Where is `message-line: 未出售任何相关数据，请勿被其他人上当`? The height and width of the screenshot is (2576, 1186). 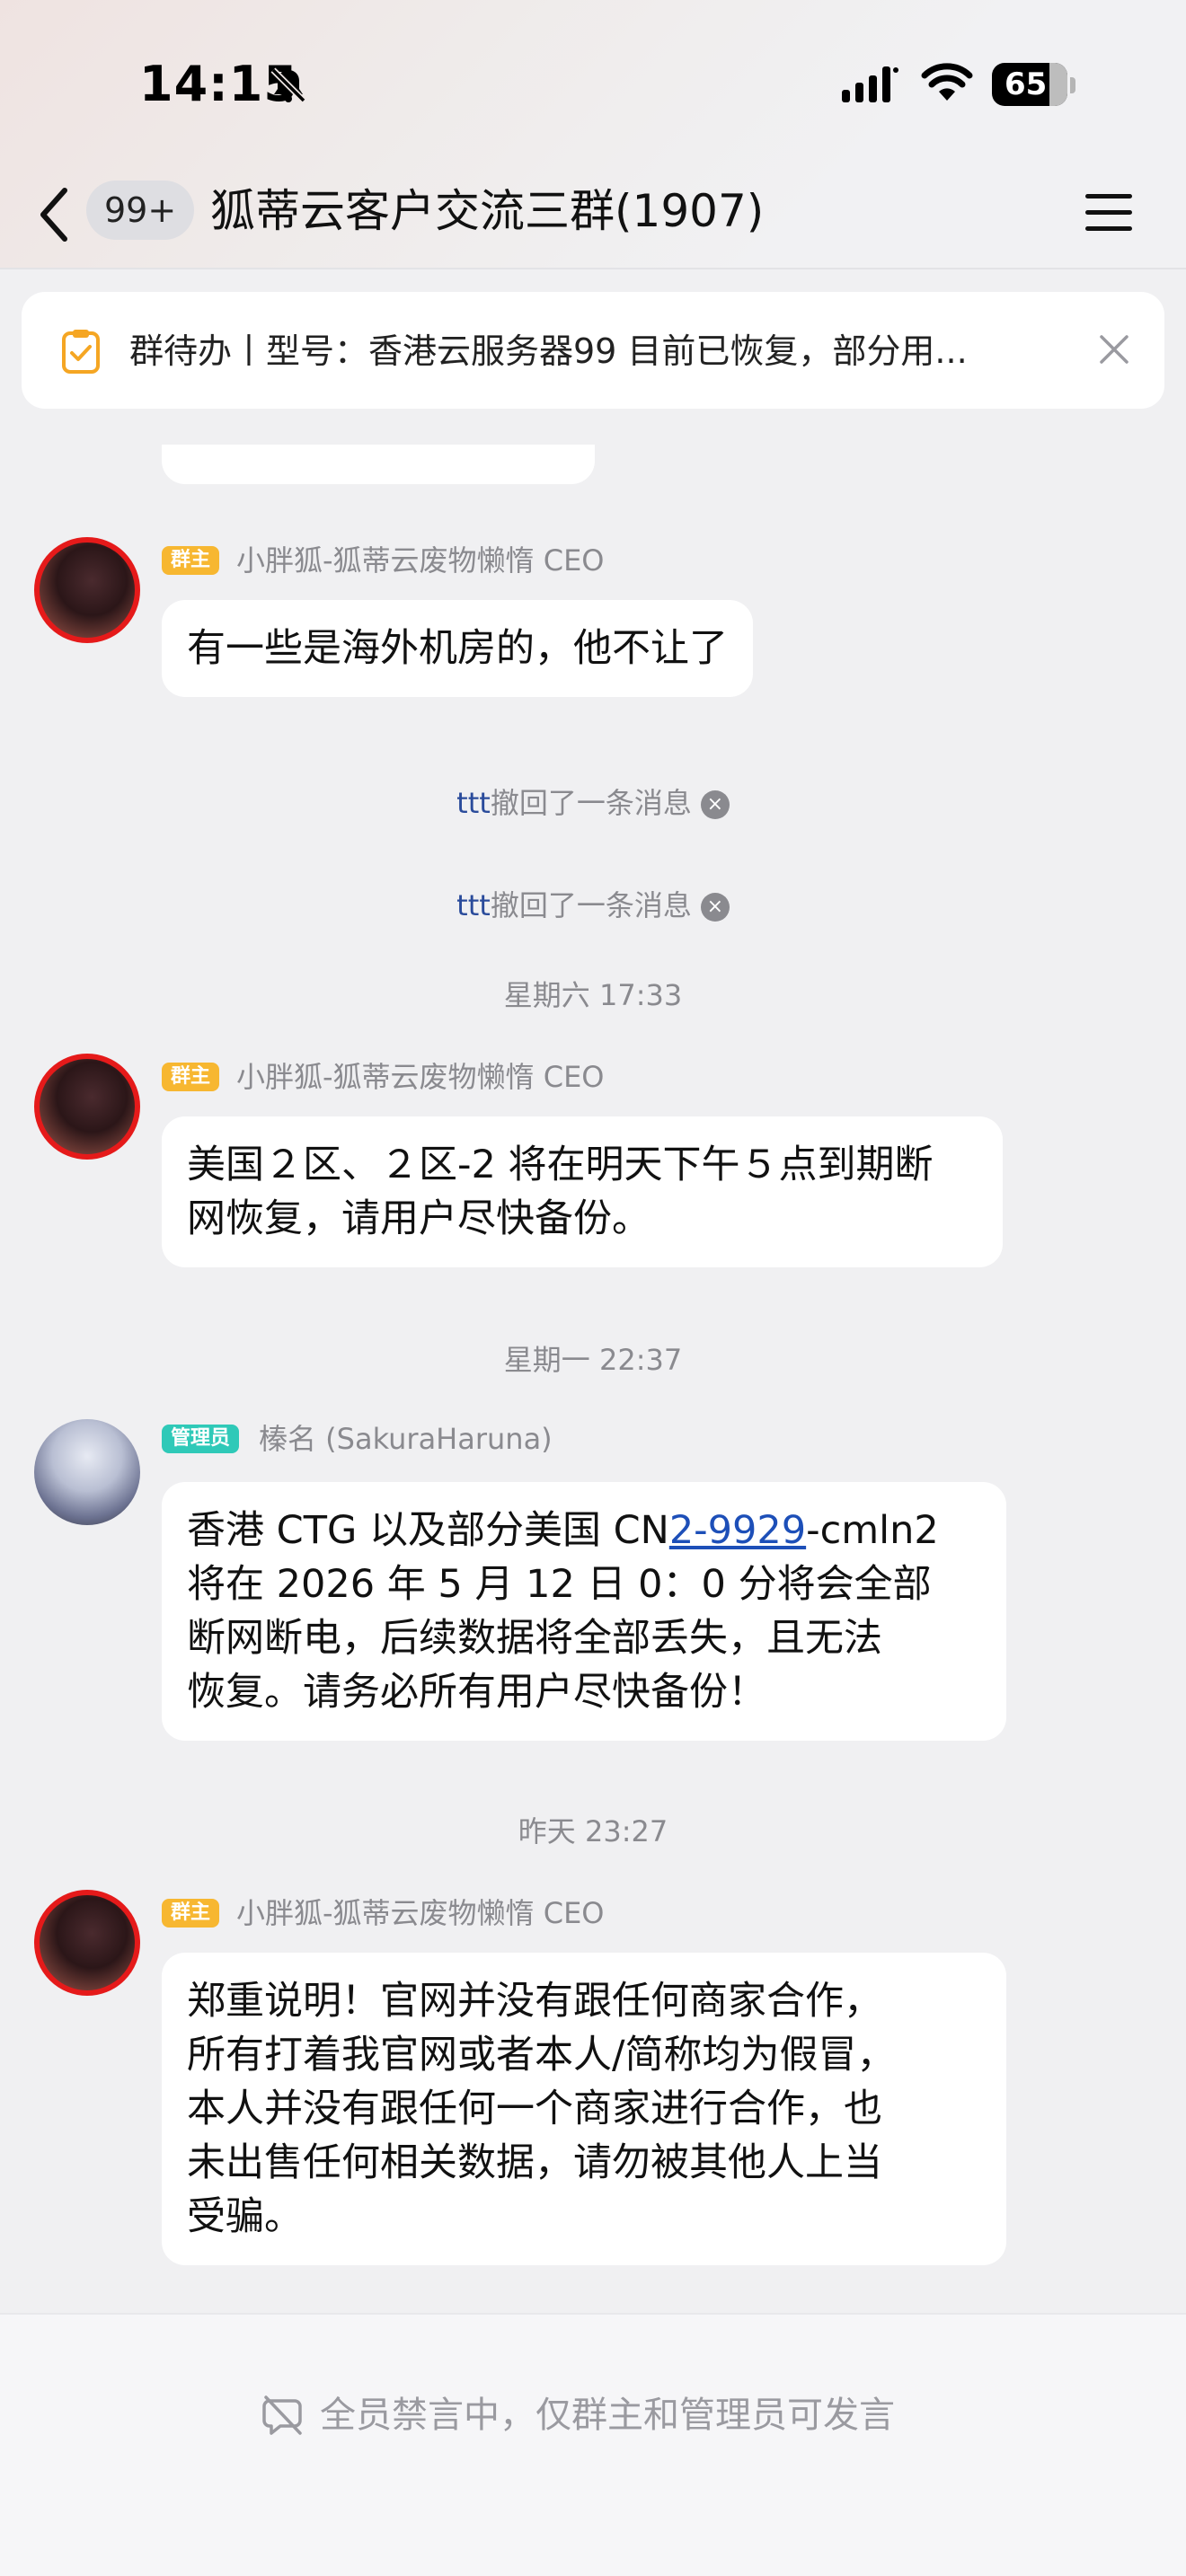 message-line: 未出售任何相关数据，请勿被其他人上当 is located at coordinates (534, 2162).